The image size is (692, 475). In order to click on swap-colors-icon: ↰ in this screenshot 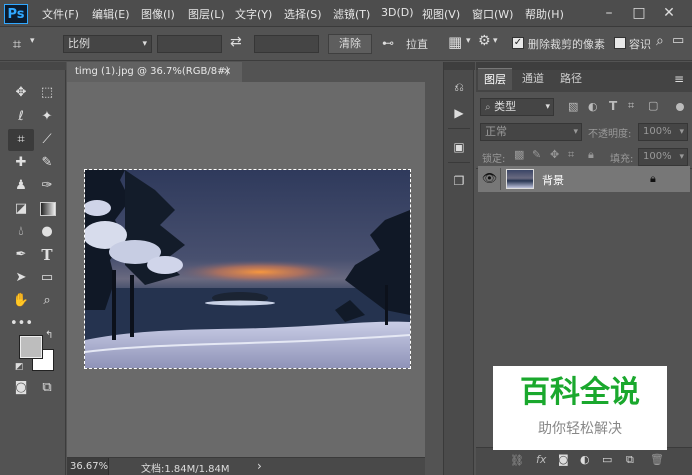, I will do `click(49, 335)`.